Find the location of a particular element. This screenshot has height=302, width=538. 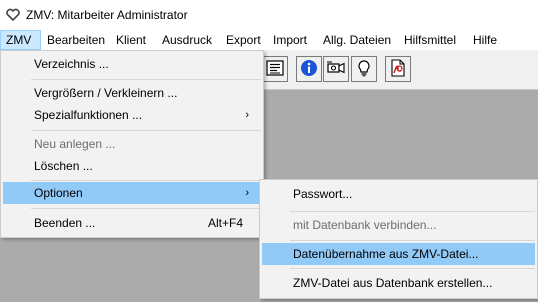

title-bar: ZMV: Mitarbeiter Administrator is located at coordinates (269, 15).